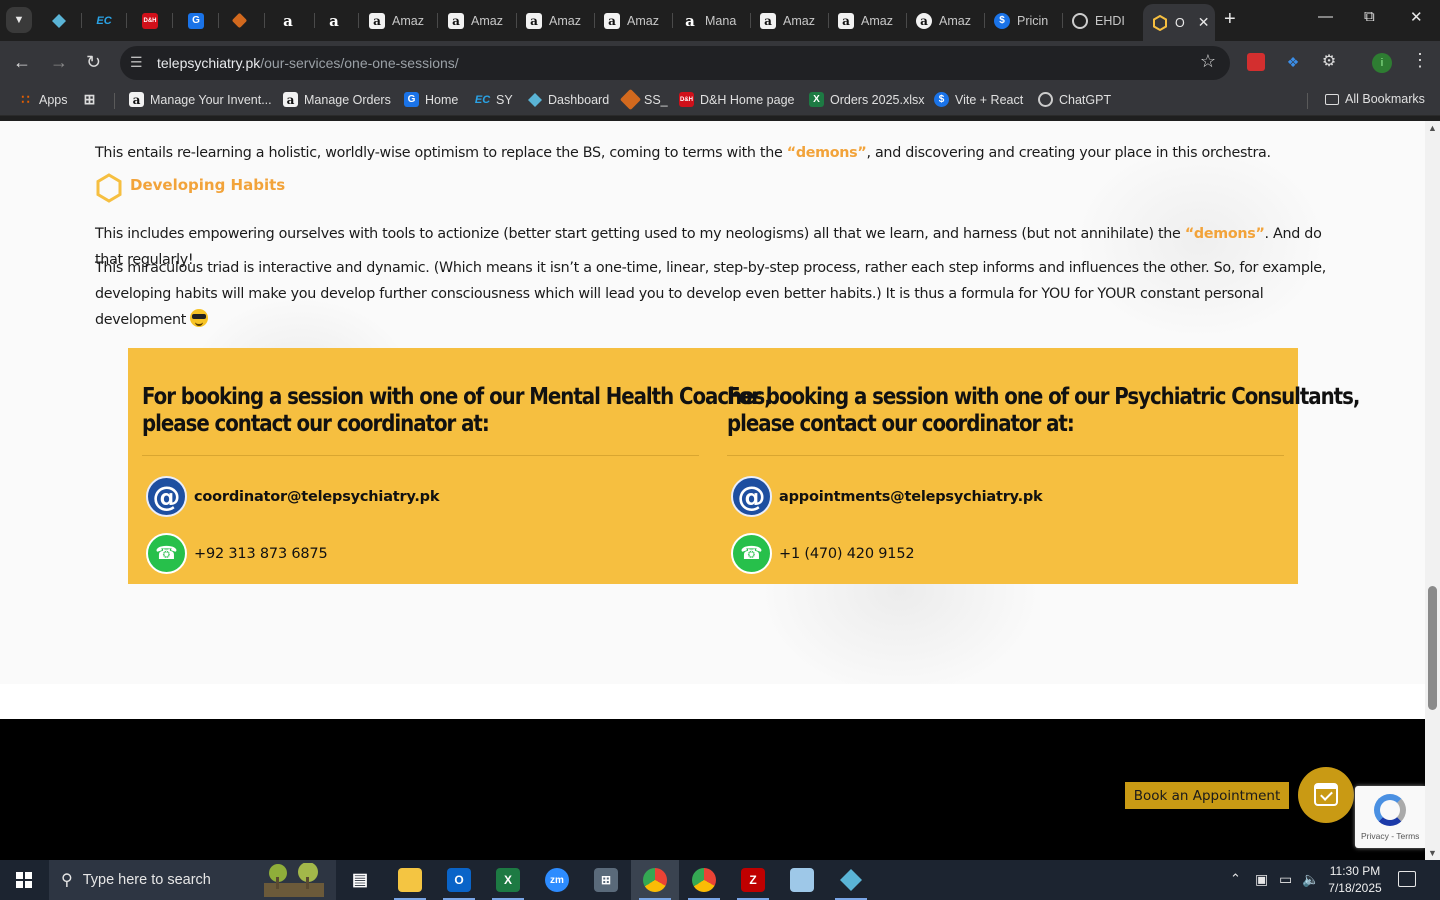 Image resolution: width=1440 pixels, height=900 pixels. Describe the element at coordinates (431, 99) in the screenshot. I see `bookmark-item: G Home` at that location.